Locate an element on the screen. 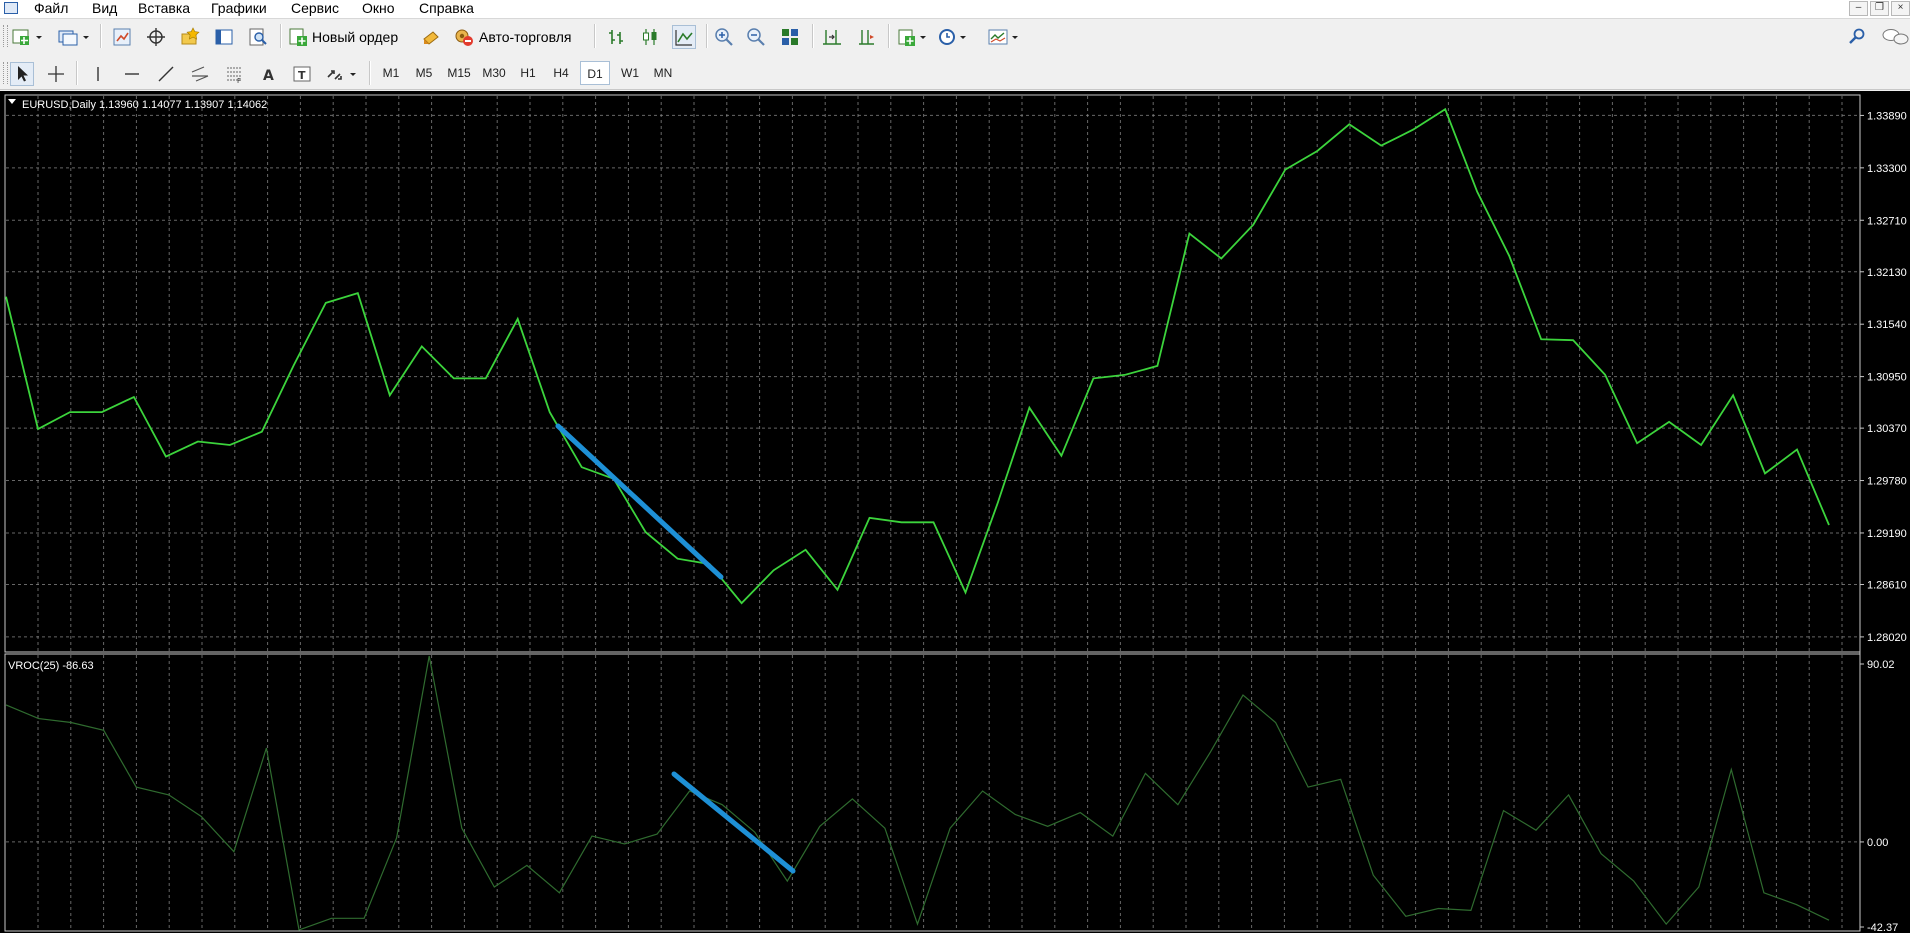  chat-icon is located at coordinates (1895, 37).